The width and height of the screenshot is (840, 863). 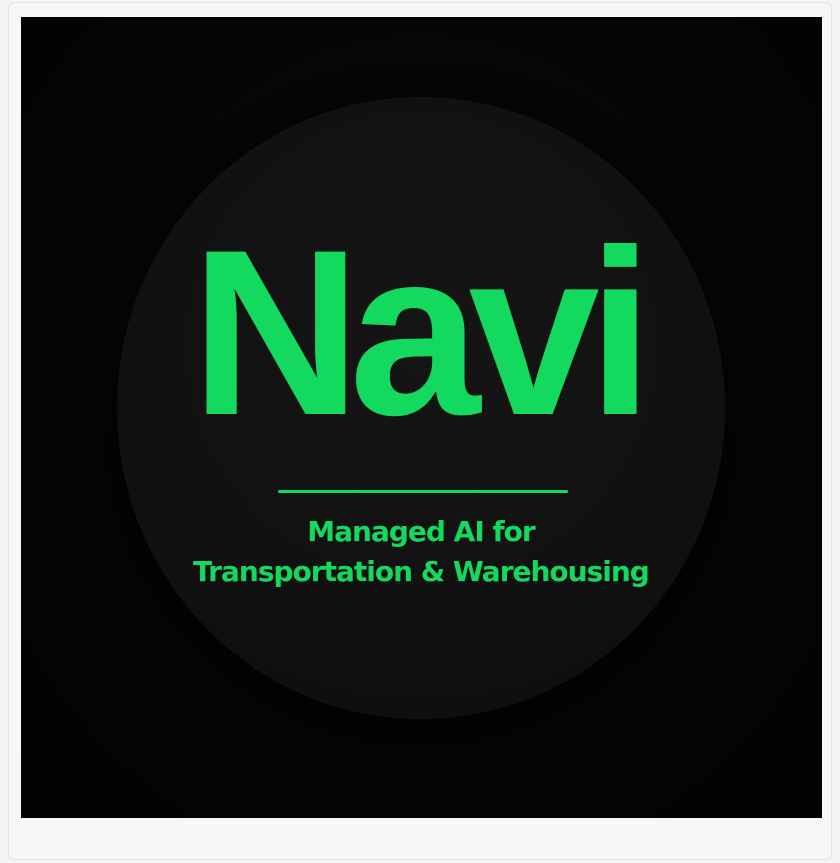 I want to click on logo-tagline-line-1: Managed AI for, so click(x=421, y=531).